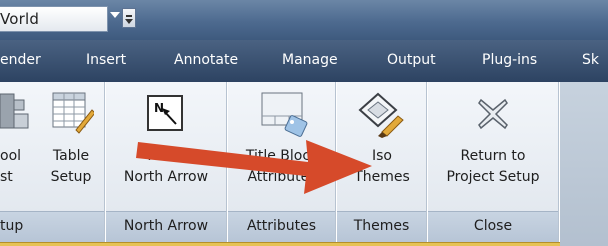 The height and width of the screenshot is (246, 608). I want to click on place-north-arrow-button: N Place North Arrow, so click(166, 148).